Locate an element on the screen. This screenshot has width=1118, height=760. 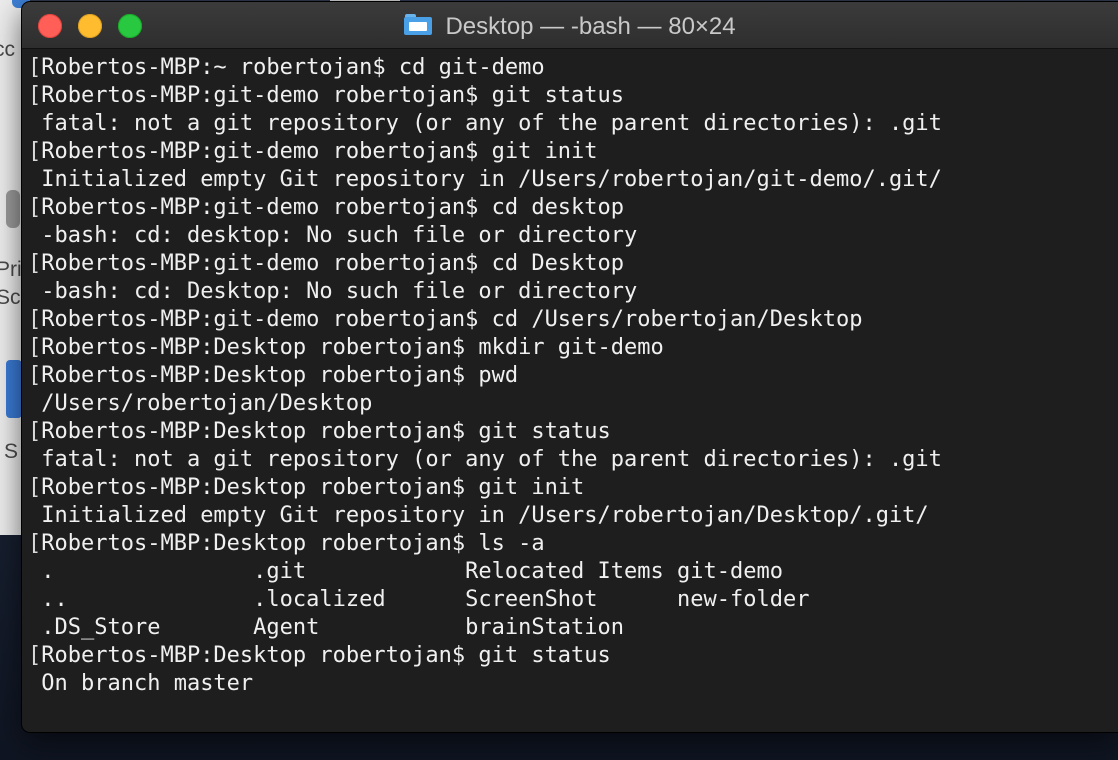
terminal-prompt-line: [Robertos-MBP:~ robertojan$ cd git-demo is located at coordinates (573, 68).